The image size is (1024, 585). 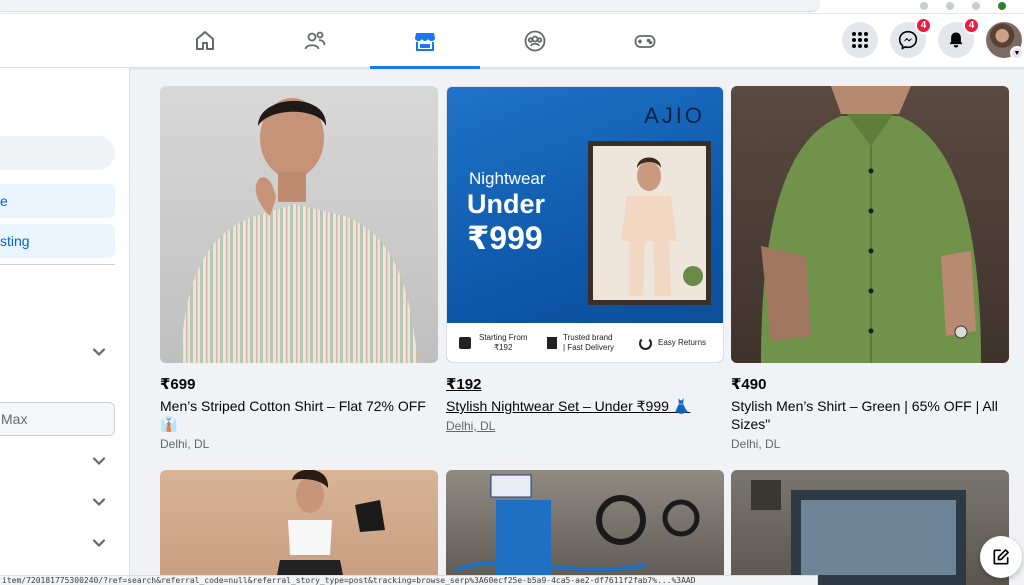 I want to click on marketplace-icon, so click(x=425, y=42).